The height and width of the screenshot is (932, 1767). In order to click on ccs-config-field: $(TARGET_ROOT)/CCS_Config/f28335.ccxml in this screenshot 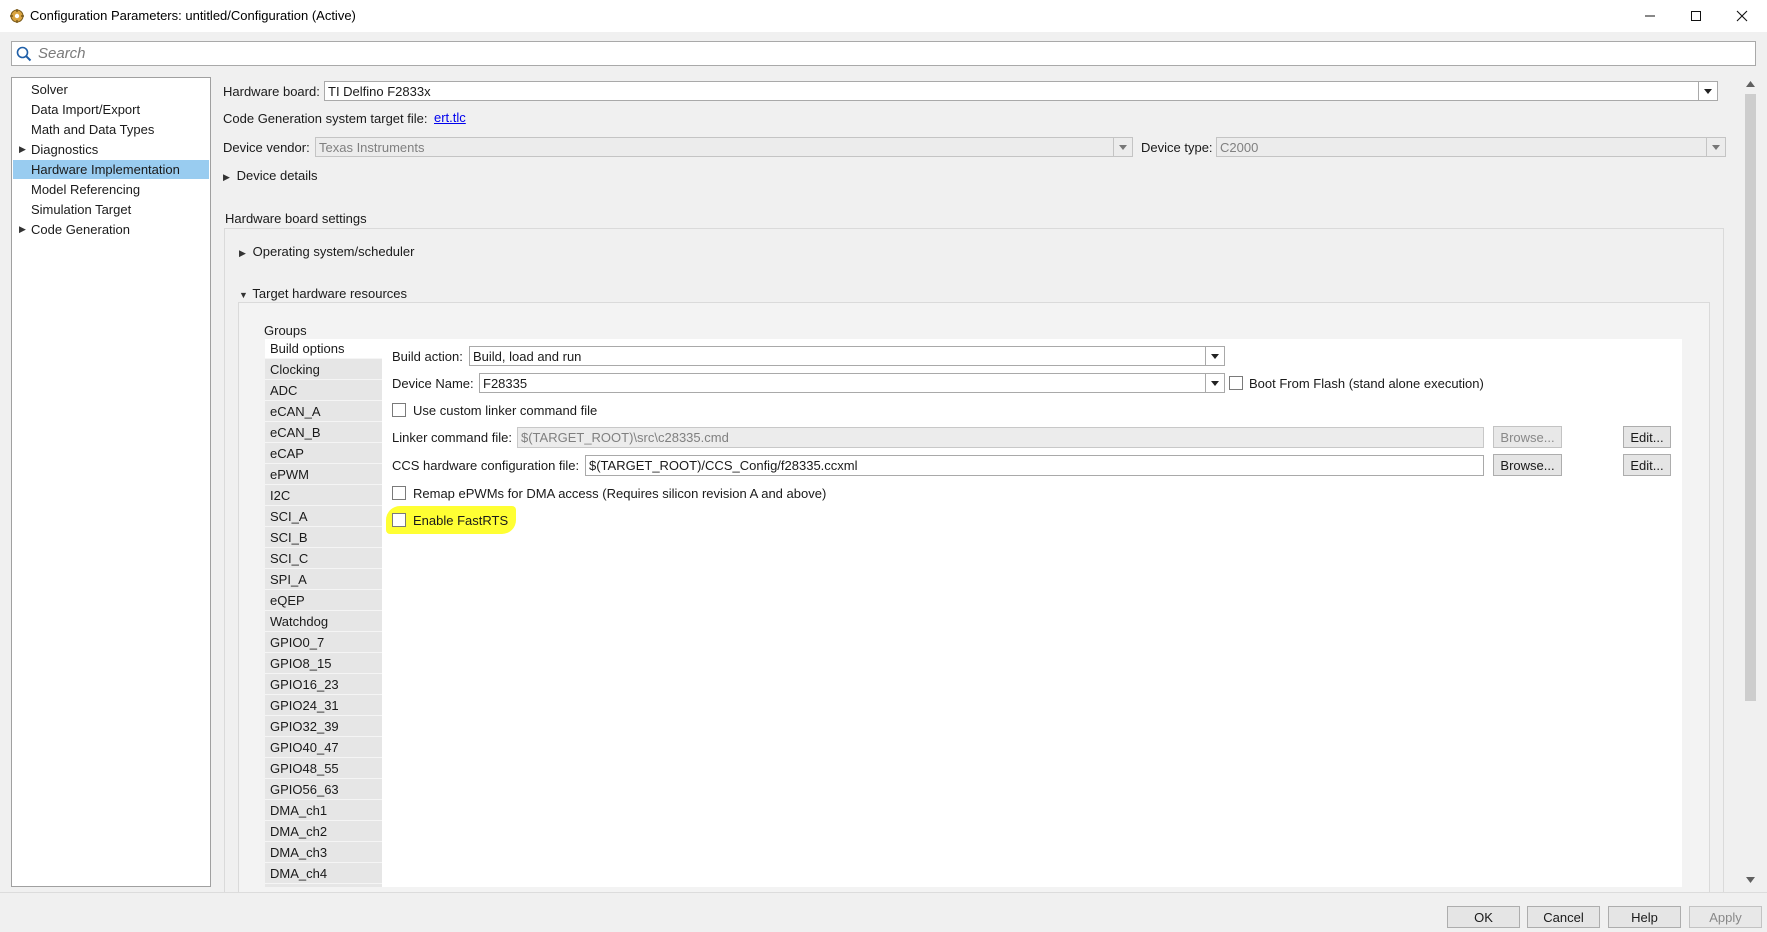, I will do `click(1034, 465)`.